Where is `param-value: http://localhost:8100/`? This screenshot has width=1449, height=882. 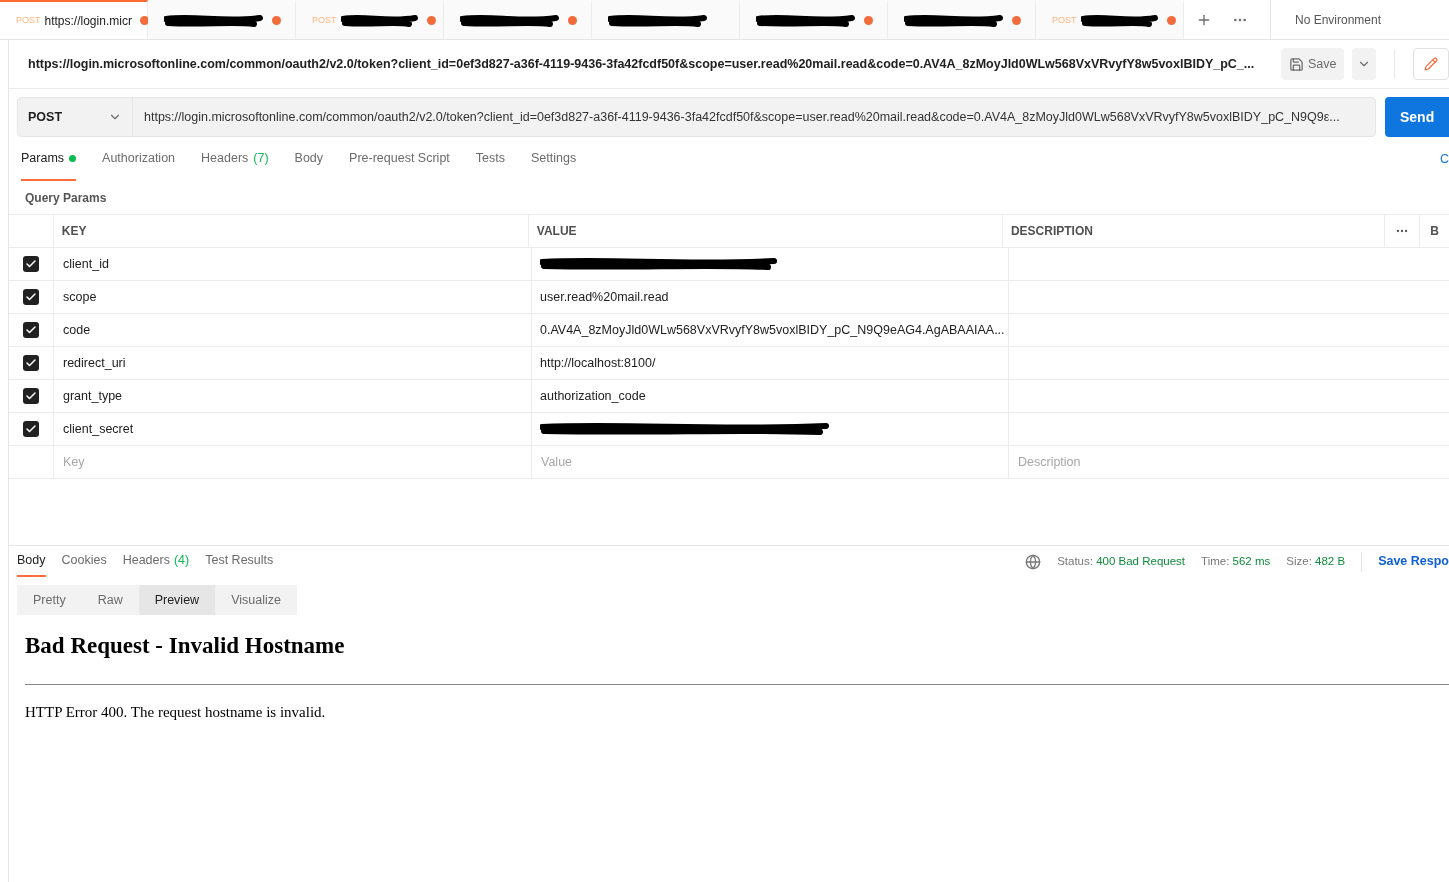
param-value: http://localhost:8100/ is located at coordinates (598, 363).